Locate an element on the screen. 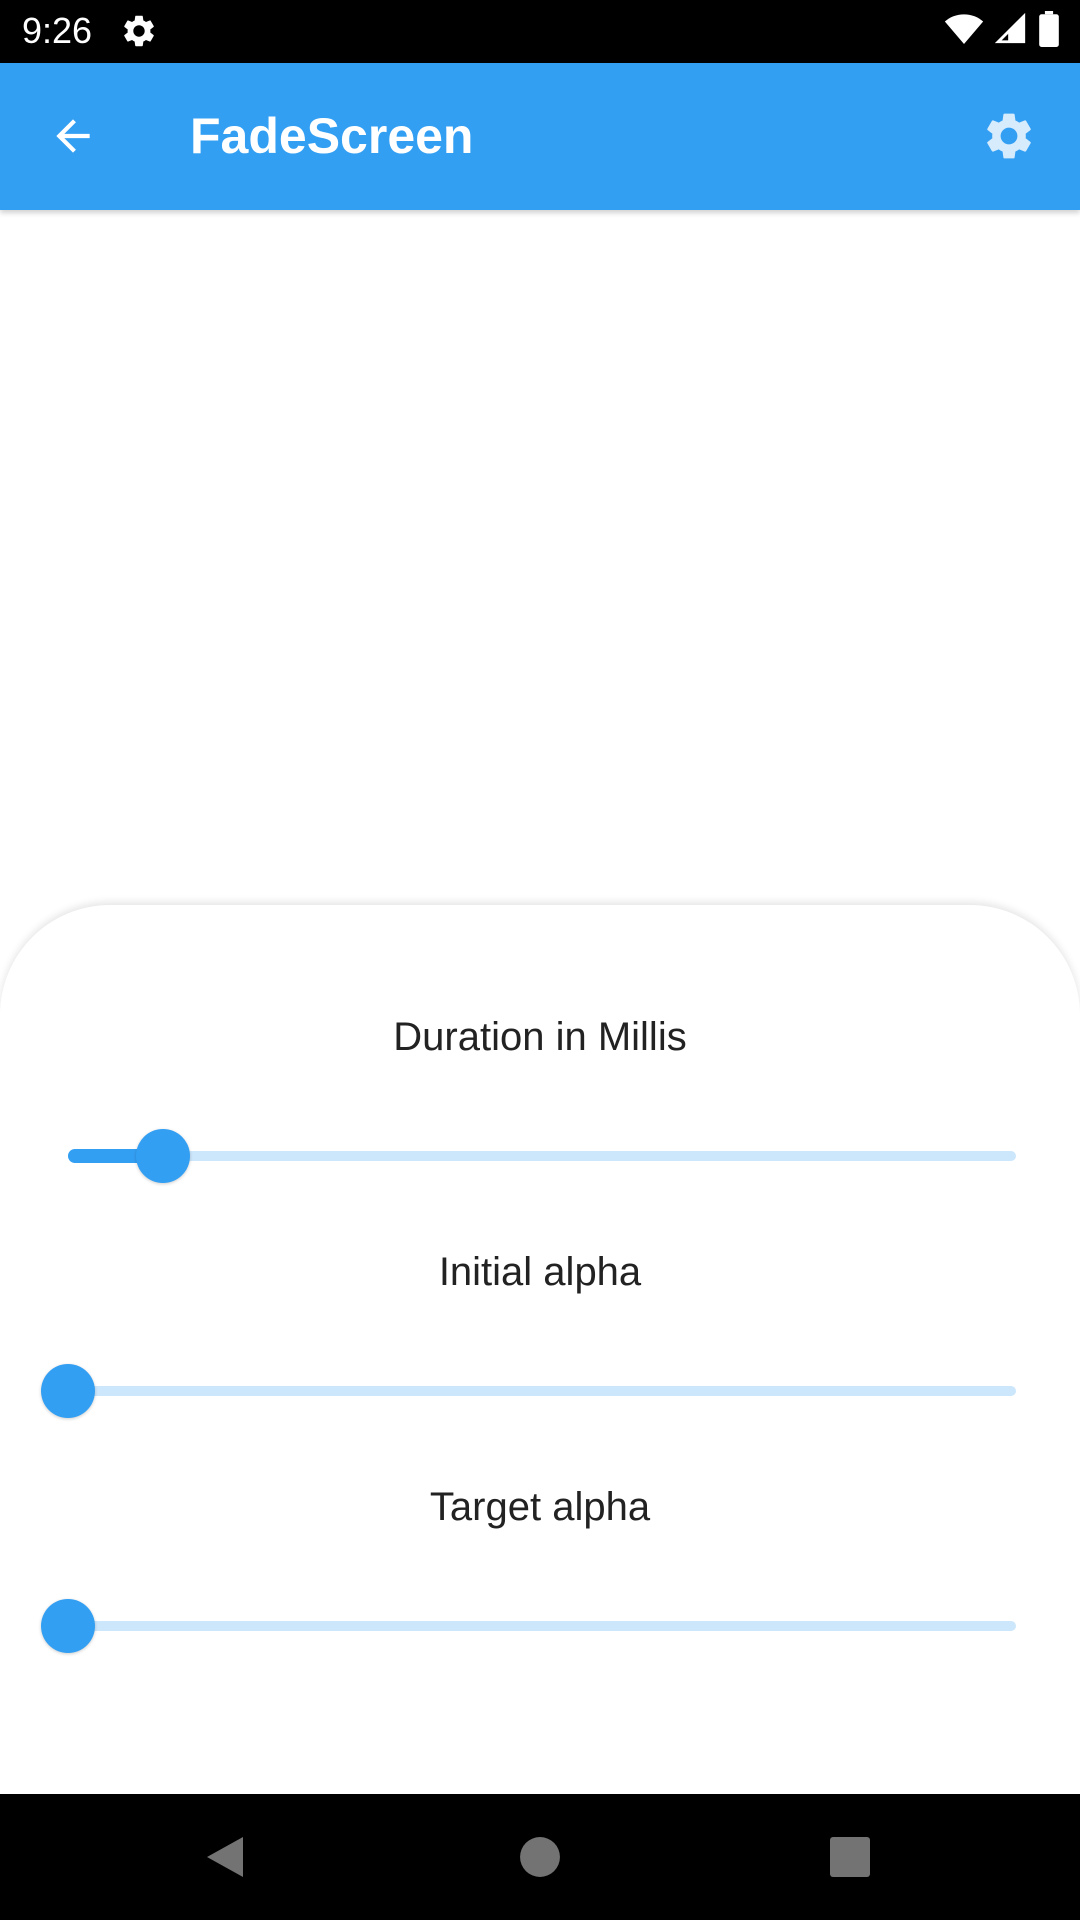  home-circle-icon is located at coordinates (540, 1857).